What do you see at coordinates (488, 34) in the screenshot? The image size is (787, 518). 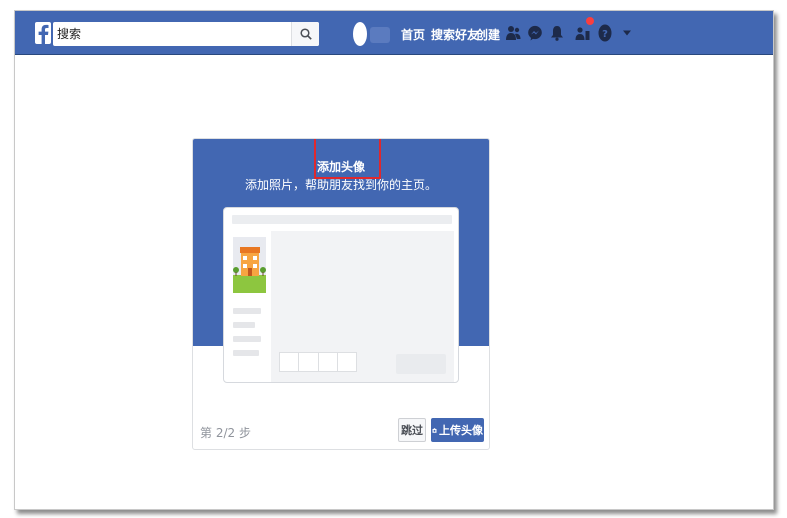 I see `nav-create-link: 创建` at bounding box center [488, 34].